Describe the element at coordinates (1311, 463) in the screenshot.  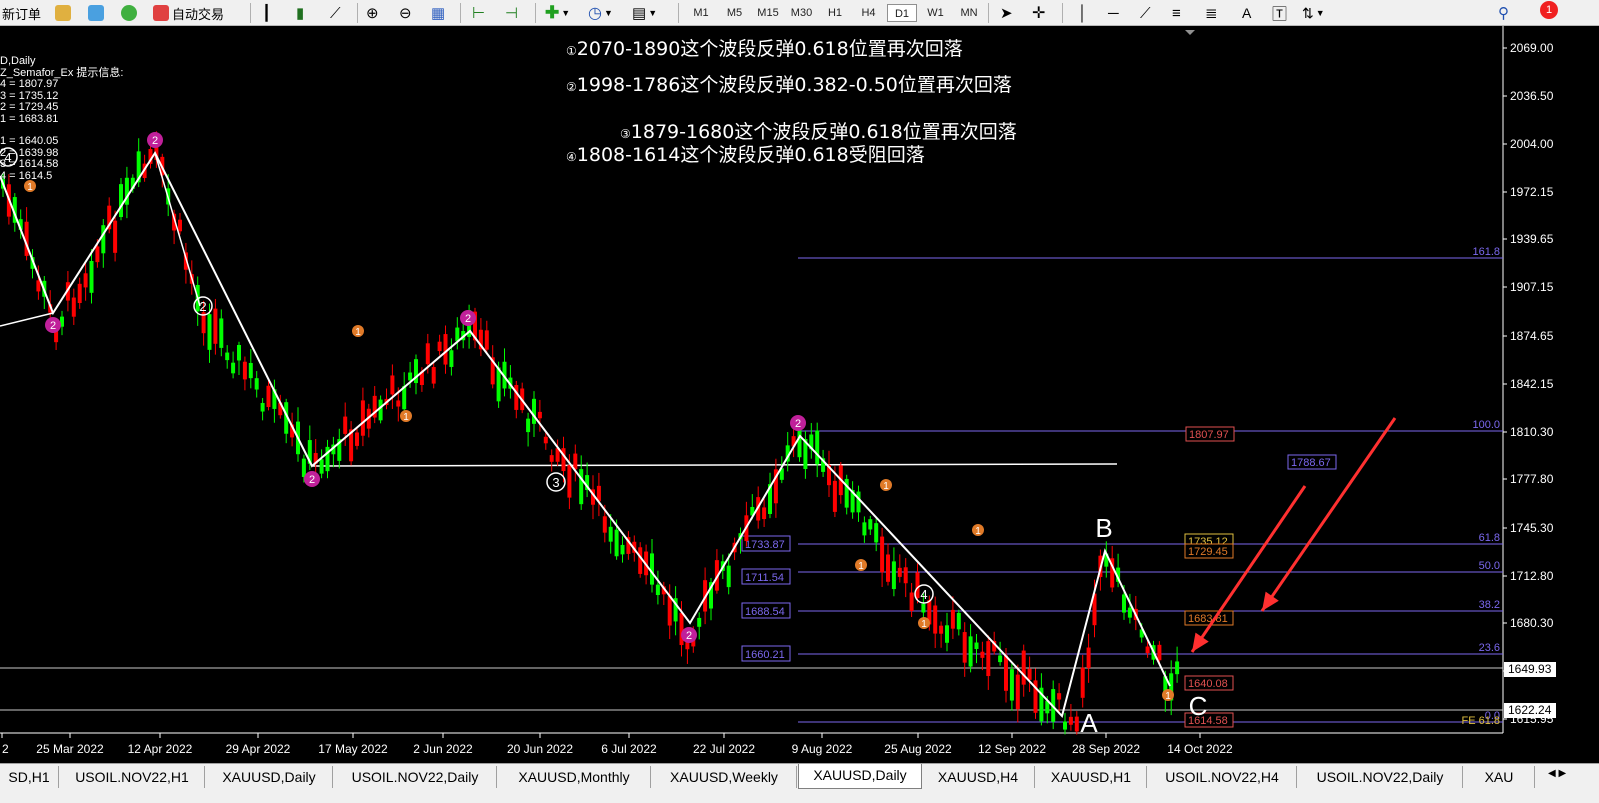
I see `price-box-label: 1788.67` at that location.